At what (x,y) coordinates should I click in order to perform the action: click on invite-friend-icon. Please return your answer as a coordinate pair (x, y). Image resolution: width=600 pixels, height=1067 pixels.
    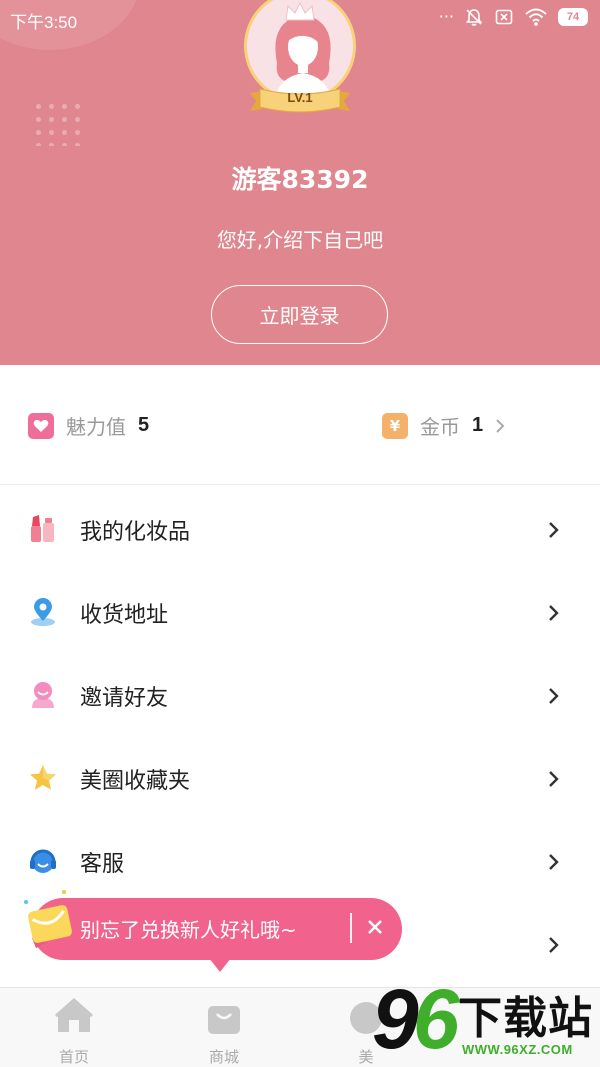
    Looking at the image, I should click on (43, 695).